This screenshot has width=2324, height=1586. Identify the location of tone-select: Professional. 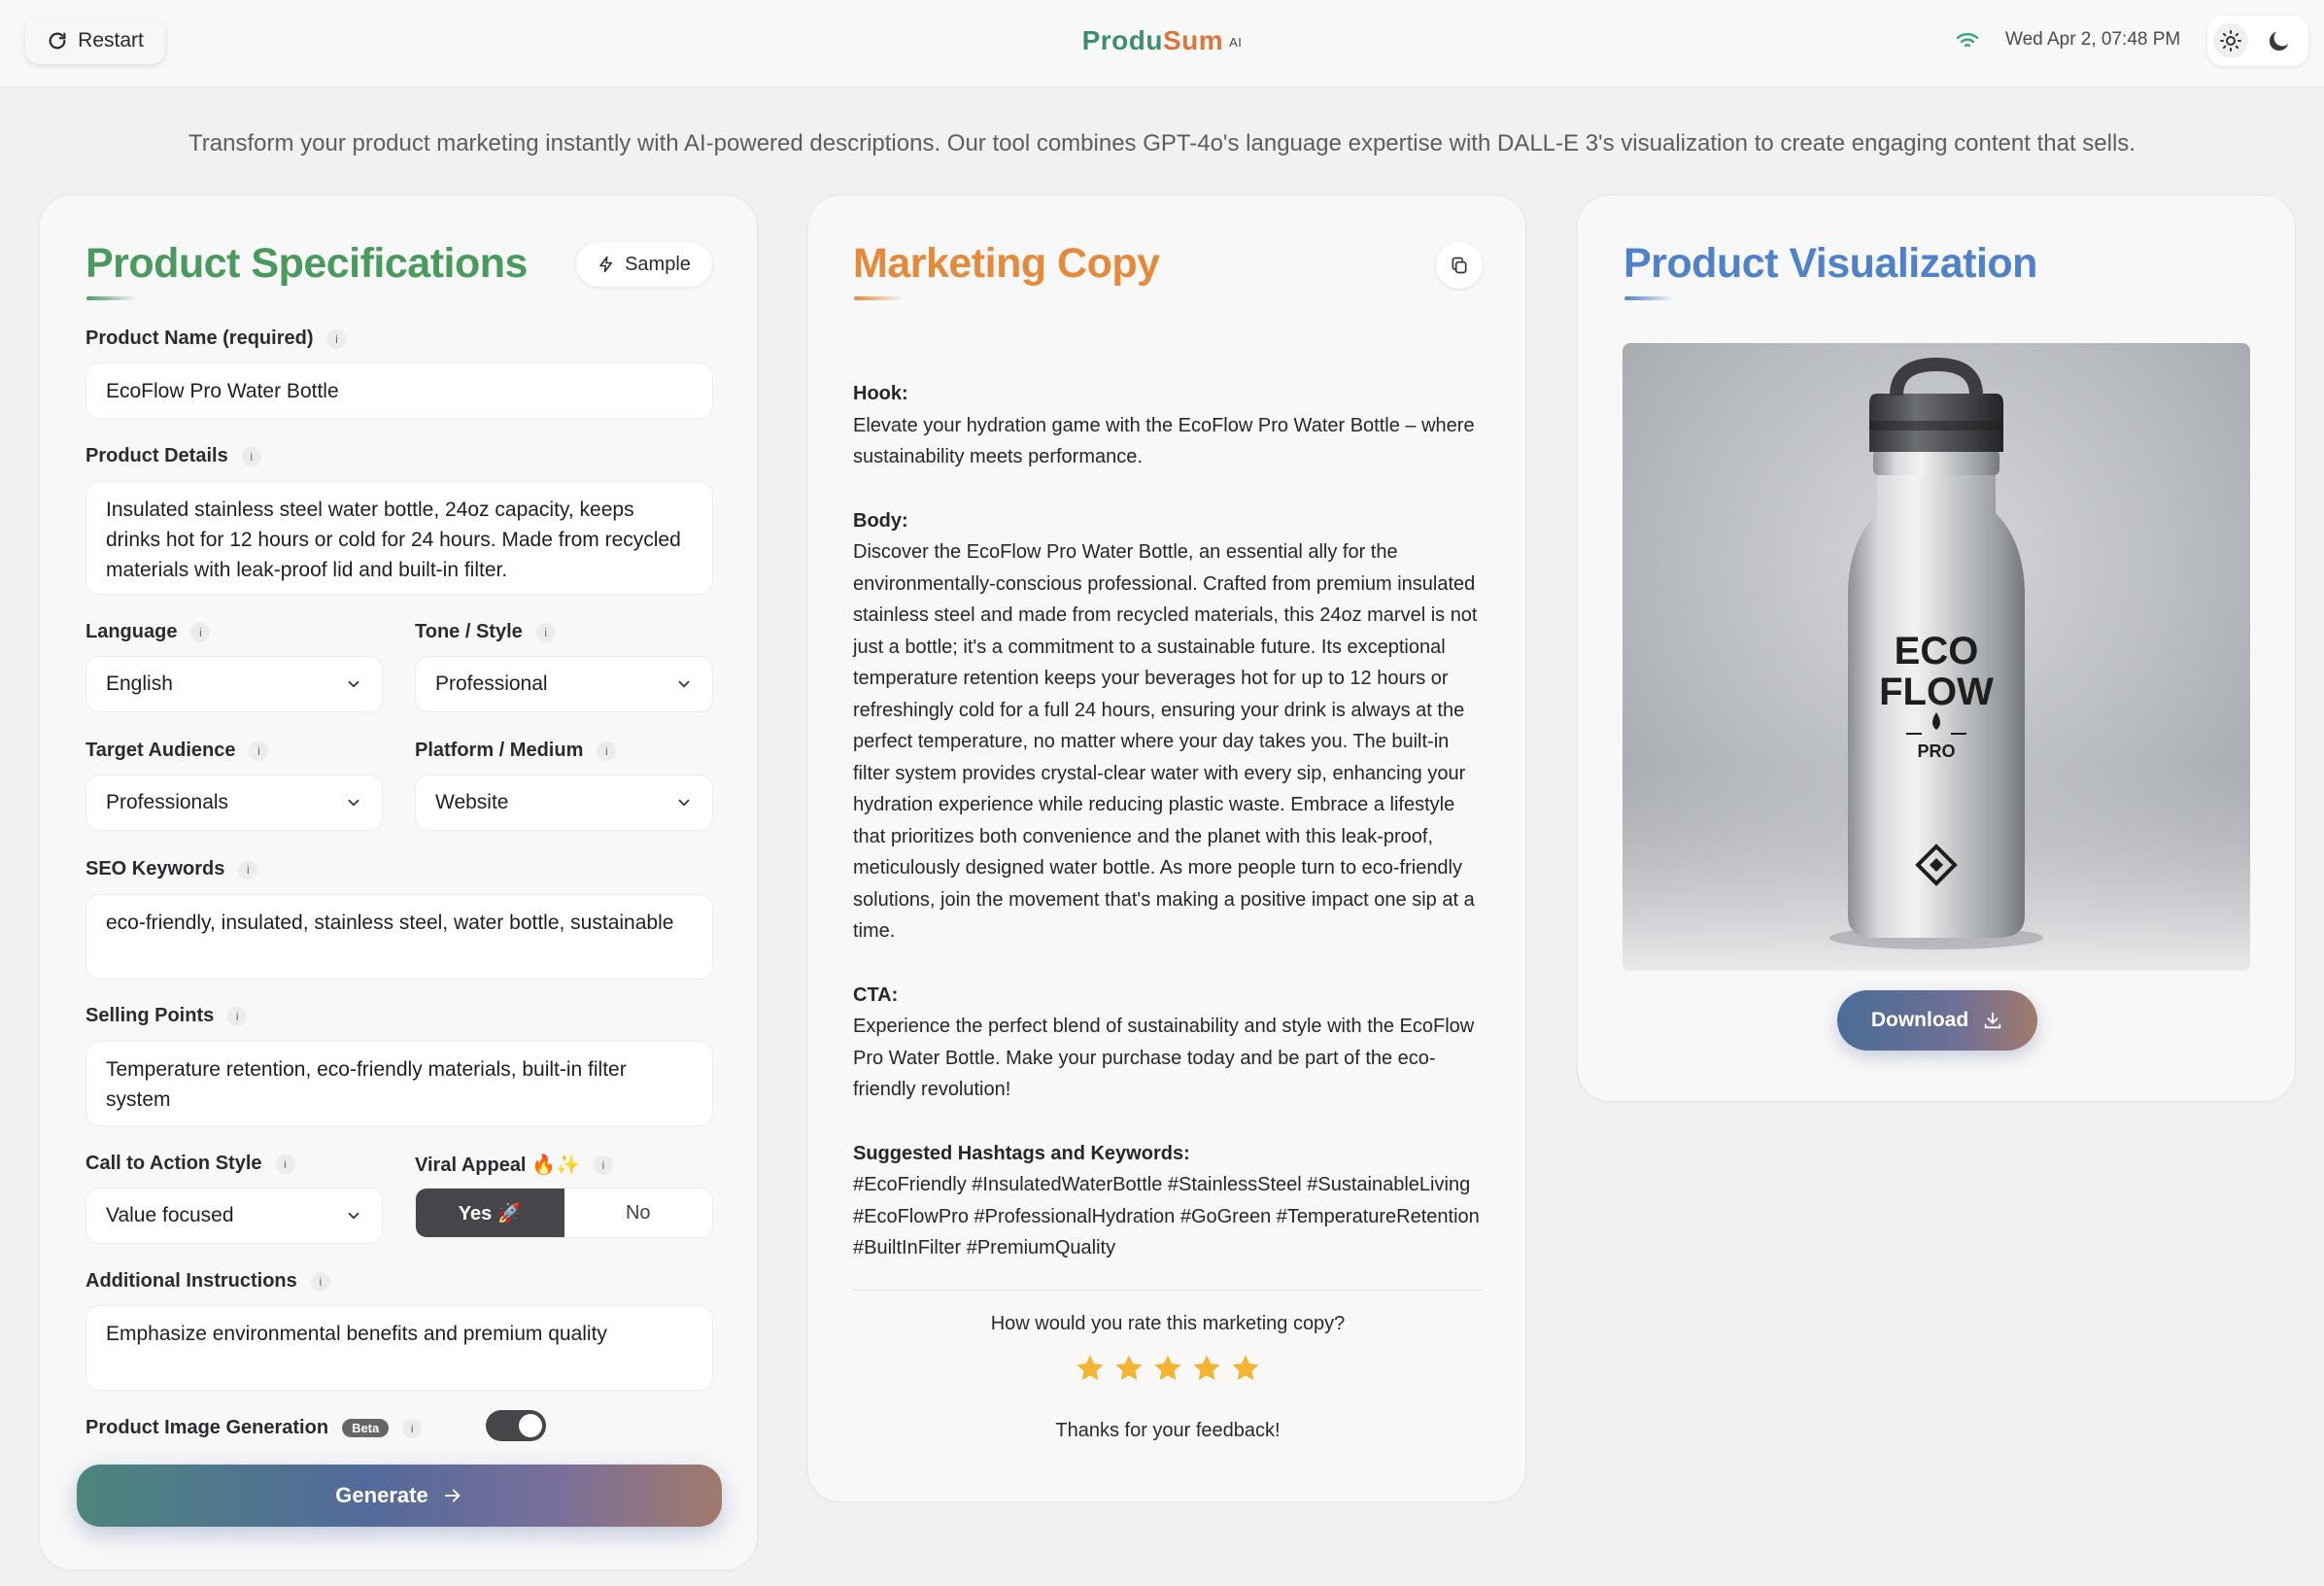
(564, 684).